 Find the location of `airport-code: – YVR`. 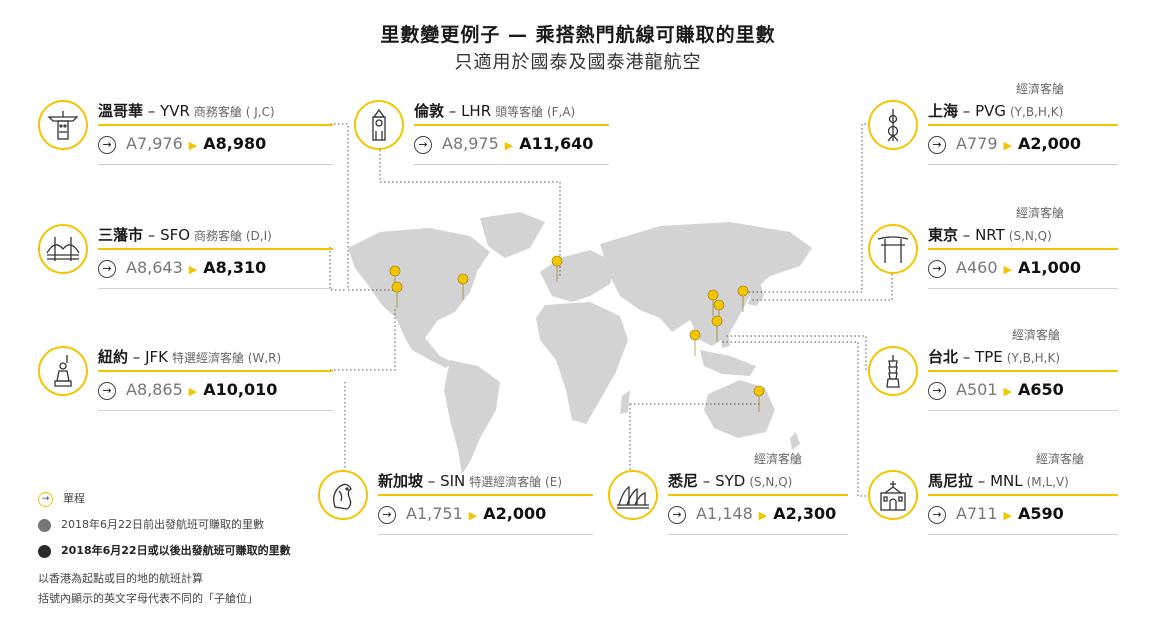

airport-code: – YVR is located at coordinates (168, 111).